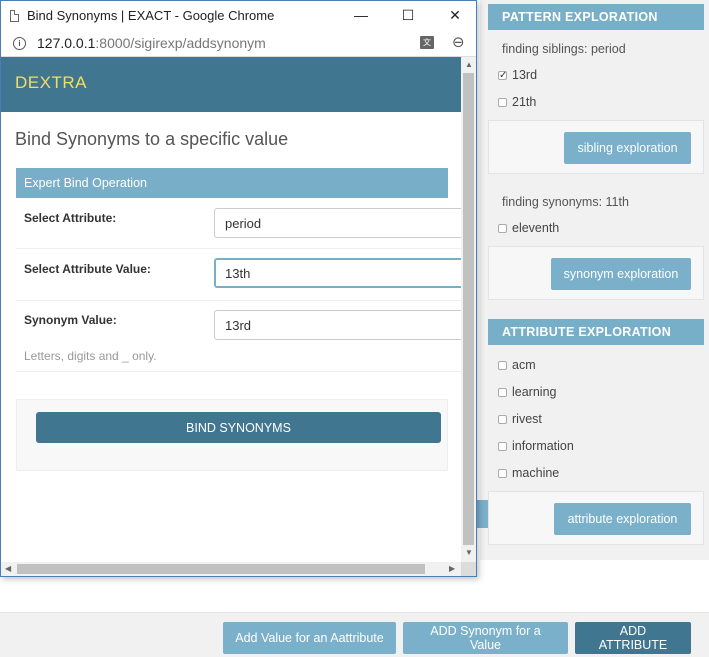 The width and height of the screenshot is (709, 657). I want to click on pattern-exploration-header: PATTERN EXPLORATION, so click(596, 17).